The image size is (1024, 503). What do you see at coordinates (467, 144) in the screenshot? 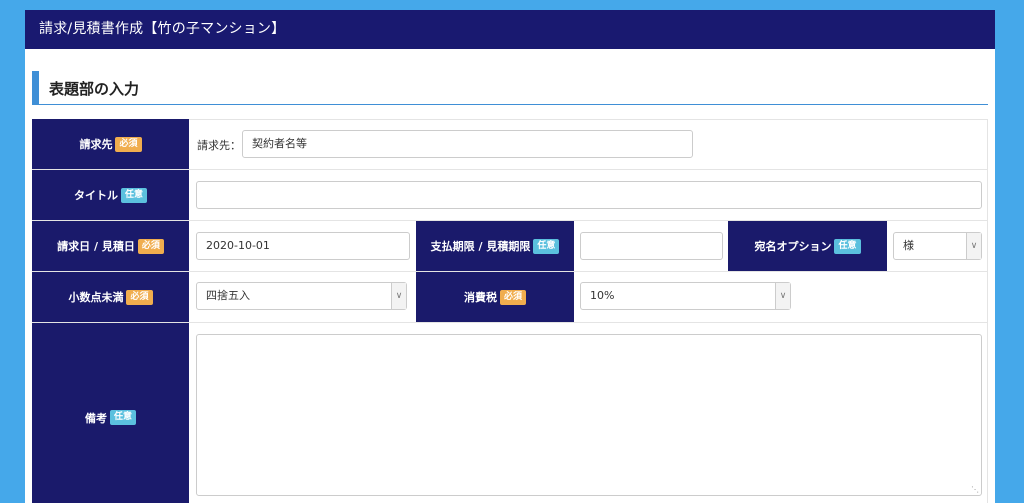
I see `billing-to-input: 契約者名等` at bounding box center [467, 144].